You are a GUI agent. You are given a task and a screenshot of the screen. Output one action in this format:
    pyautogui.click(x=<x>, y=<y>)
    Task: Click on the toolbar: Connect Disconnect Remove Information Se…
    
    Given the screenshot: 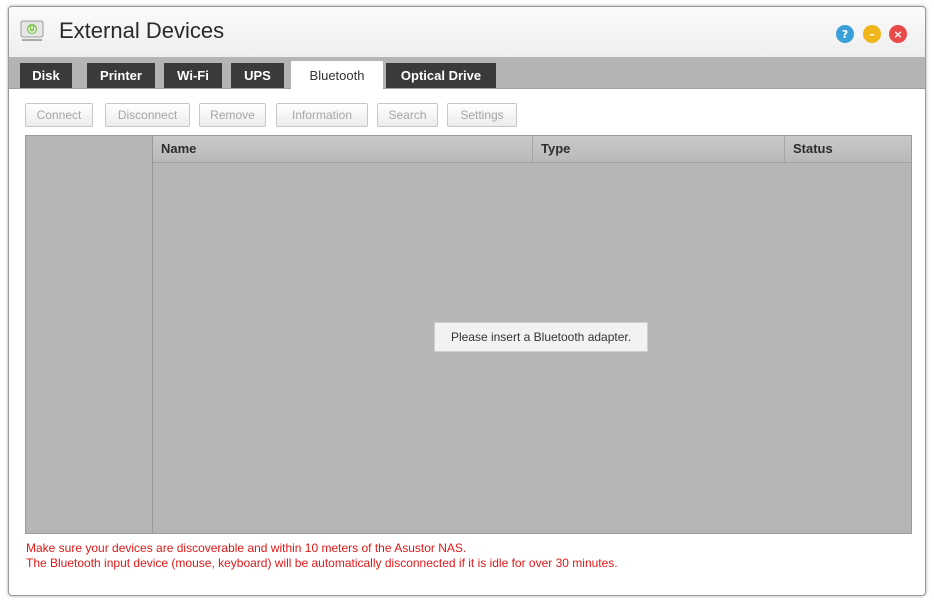 What is the action you would take?
    pyautogui.click(x=467, y=112)
    